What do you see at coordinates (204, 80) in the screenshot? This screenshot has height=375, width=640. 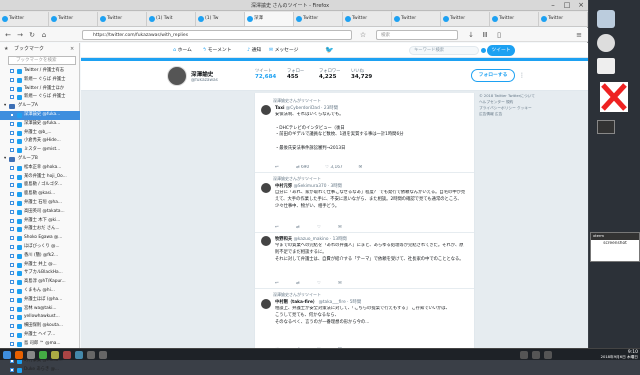 I see `profile-handle: @fukazawas` at bounding box center [204, 80].